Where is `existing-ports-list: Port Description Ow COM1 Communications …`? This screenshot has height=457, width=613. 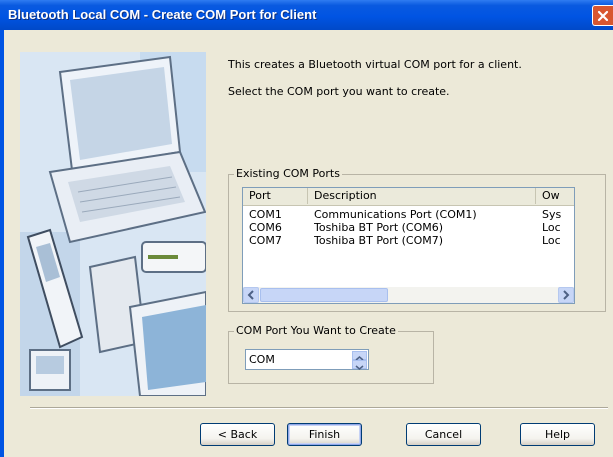 existing-ports-list: Port Description Ow COM1 Communications … is located at coordinates (408, 245).